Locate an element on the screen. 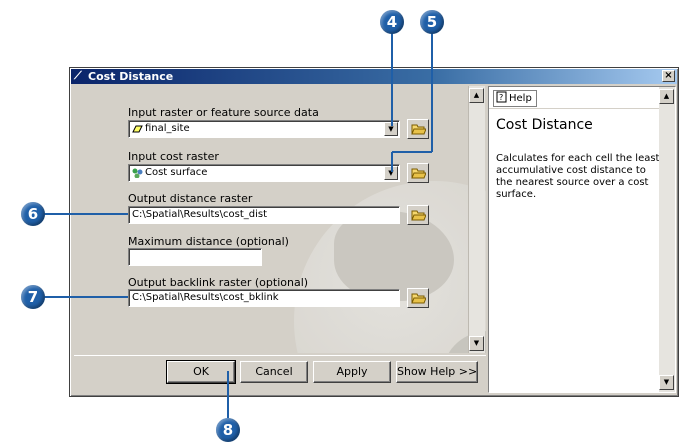 The image size is (681, 448). callout-4: 4 is located at coordinates (392, 22).